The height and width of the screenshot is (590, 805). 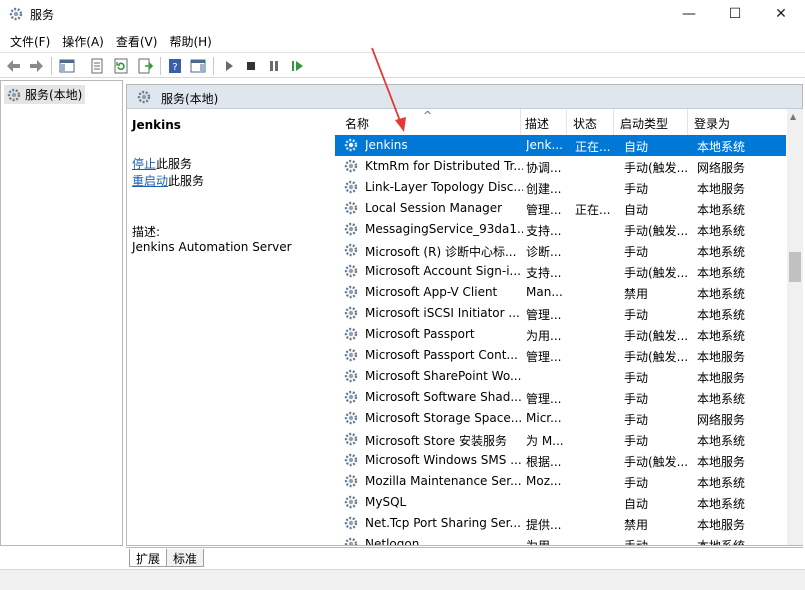 What do you see at coordinates (251, 66) in the screenshot?
I see `stop-icon` at bounding box center [251, 66].